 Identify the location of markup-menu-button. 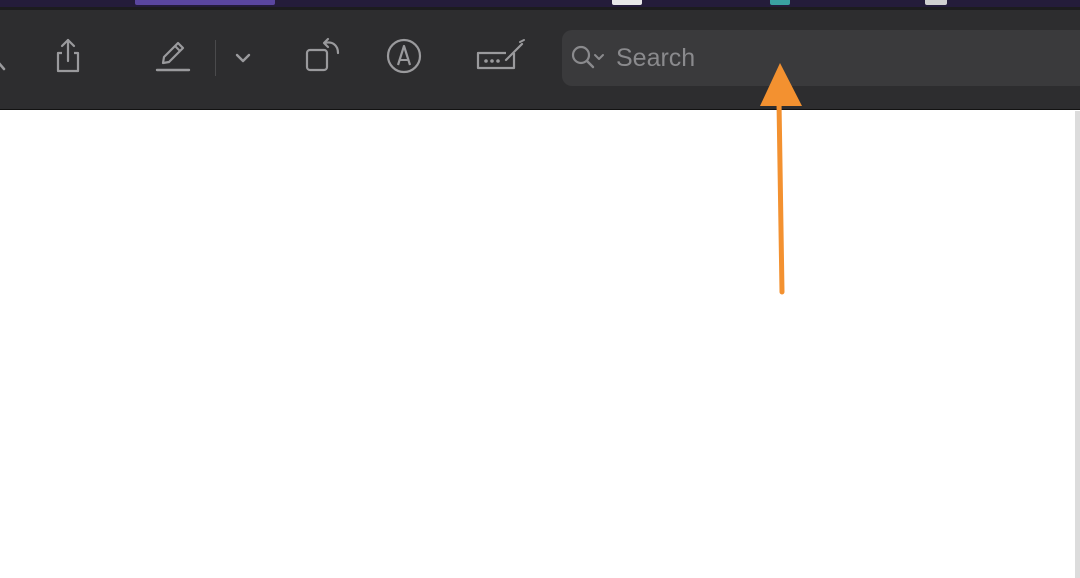
(243, 56).